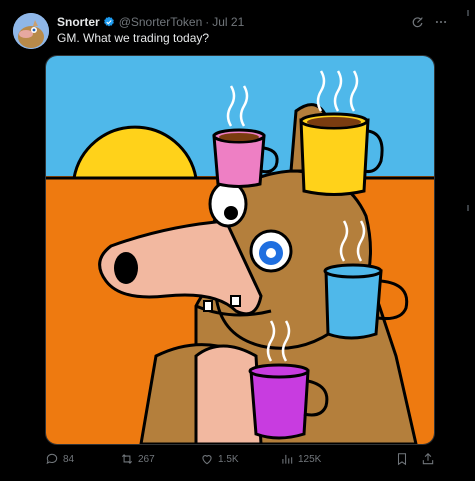  I want to click on tweet-text: GM. What we trading today?, so click(133, 38).